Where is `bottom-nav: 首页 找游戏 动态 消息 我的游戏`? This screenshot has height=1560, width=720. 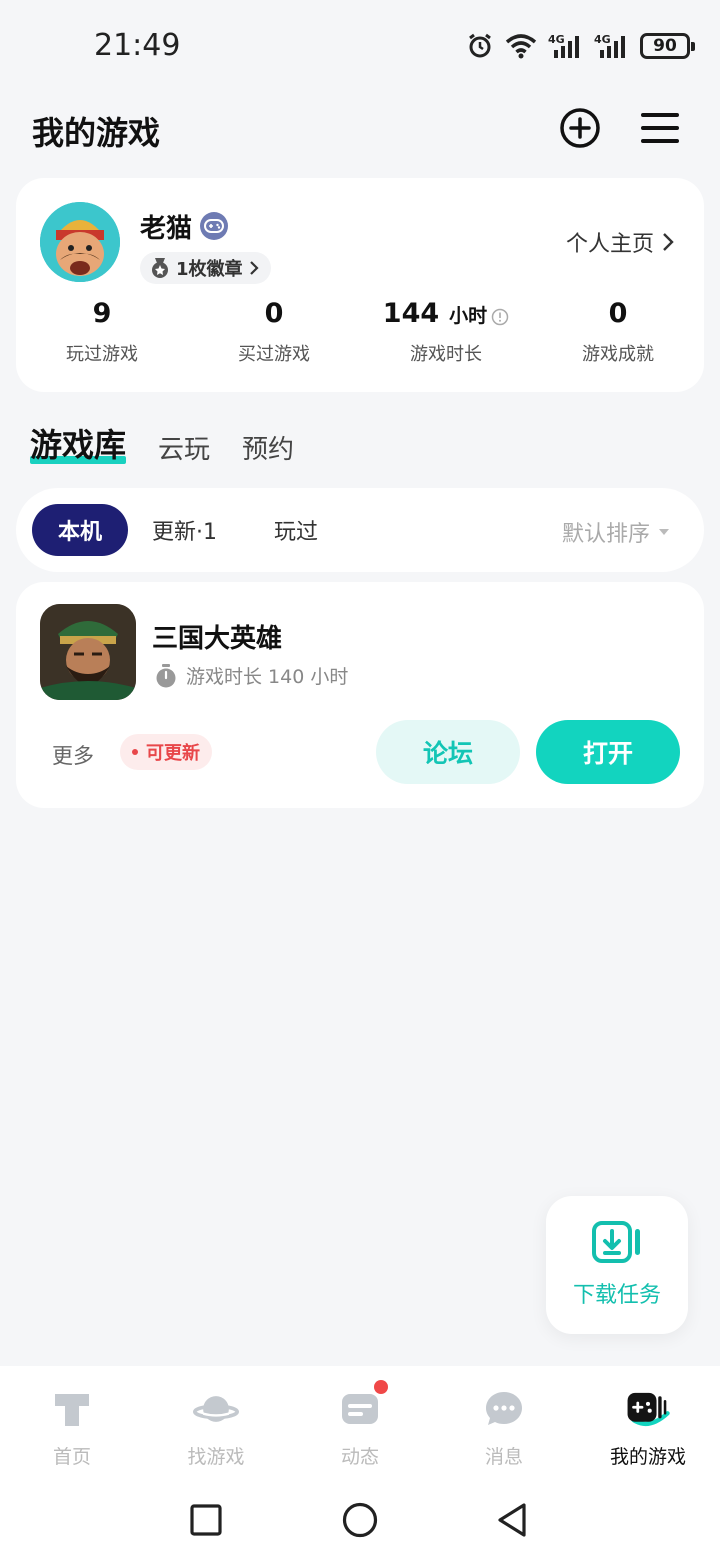 bottom-nav: 首页 找游戏 动态 消息 我的游戏 is located at coordinates (360, 1421).